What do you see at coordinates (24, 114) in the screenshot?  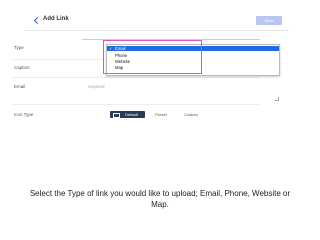 I see `icon-type-label: Icon Type` at bounding box center [24, 114].